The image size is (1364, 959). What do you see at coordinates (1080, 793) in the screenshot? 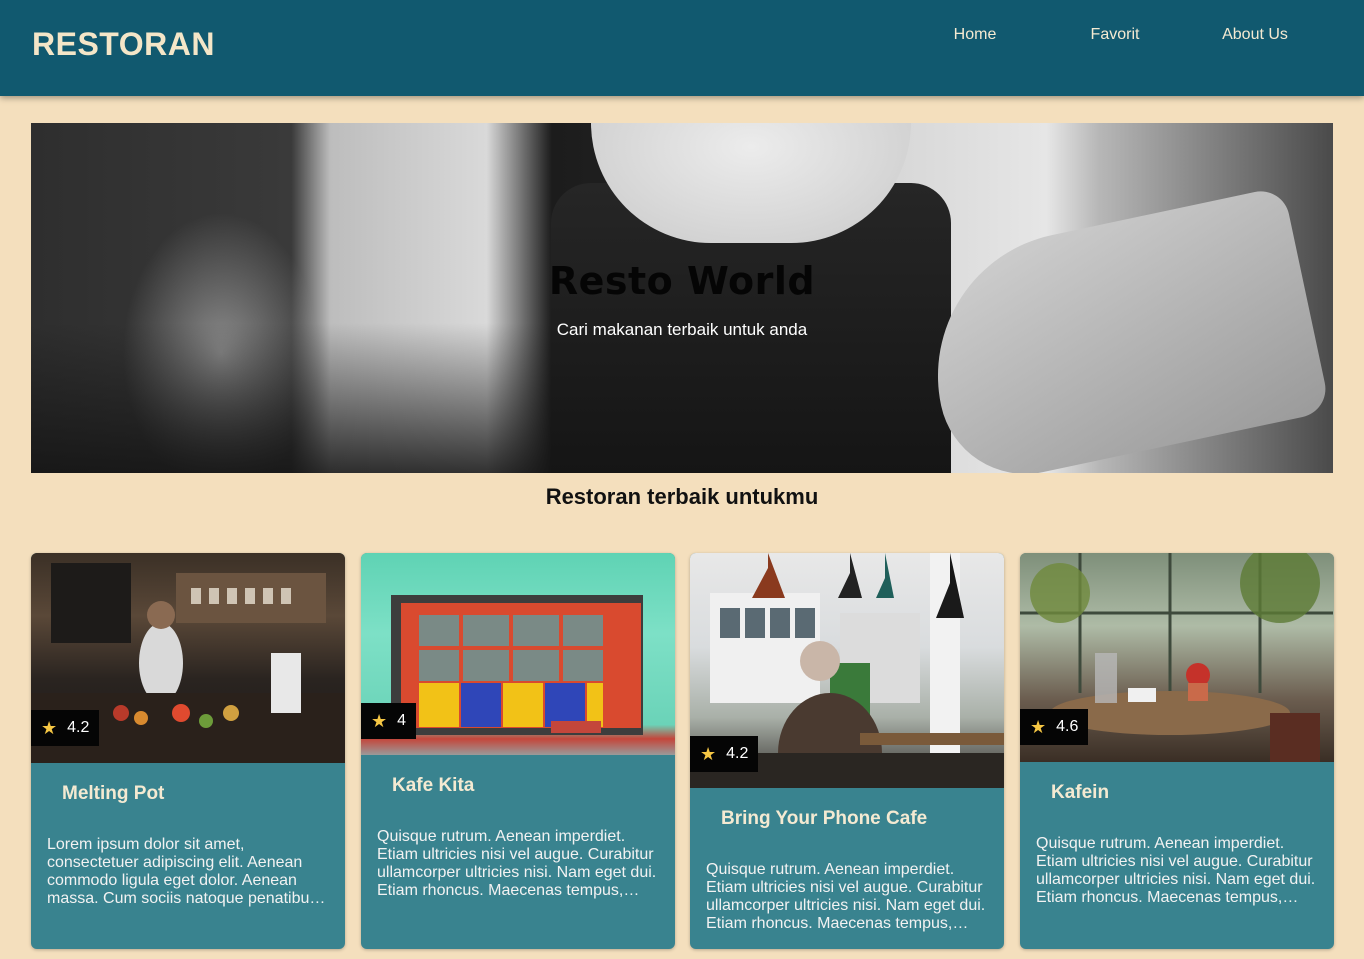
I see `restaurant-name: Kafein` at bounding box center [1080, 793].